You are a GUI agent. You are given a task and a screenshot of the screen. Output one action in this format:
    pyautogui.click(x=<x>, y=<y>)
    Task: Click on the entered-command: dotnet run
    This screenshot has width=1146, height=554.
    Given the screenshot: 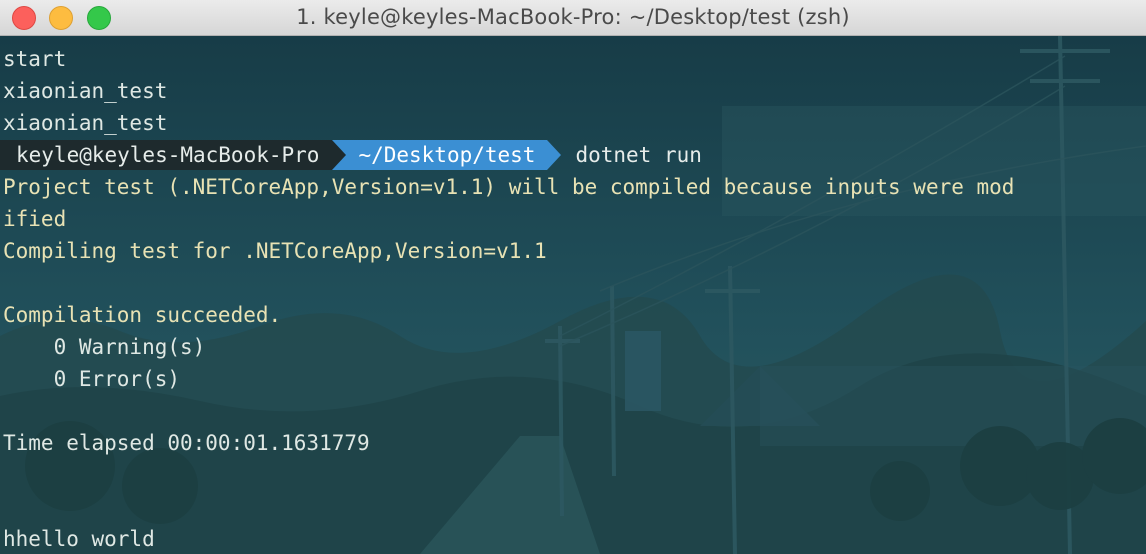 What is the action you would take?
    pyautogui.click(x=638, y=155)
    